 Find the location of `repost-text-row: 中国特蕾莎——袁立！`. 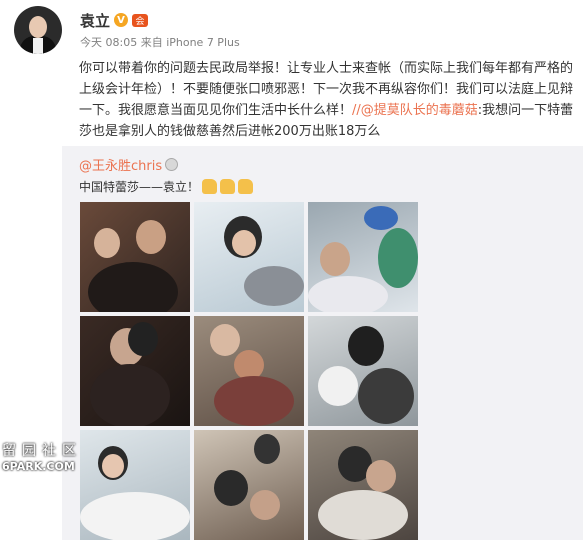

repost-text-row: 中国特蕾莎——袁立！ is located at coordinates (166, 186).